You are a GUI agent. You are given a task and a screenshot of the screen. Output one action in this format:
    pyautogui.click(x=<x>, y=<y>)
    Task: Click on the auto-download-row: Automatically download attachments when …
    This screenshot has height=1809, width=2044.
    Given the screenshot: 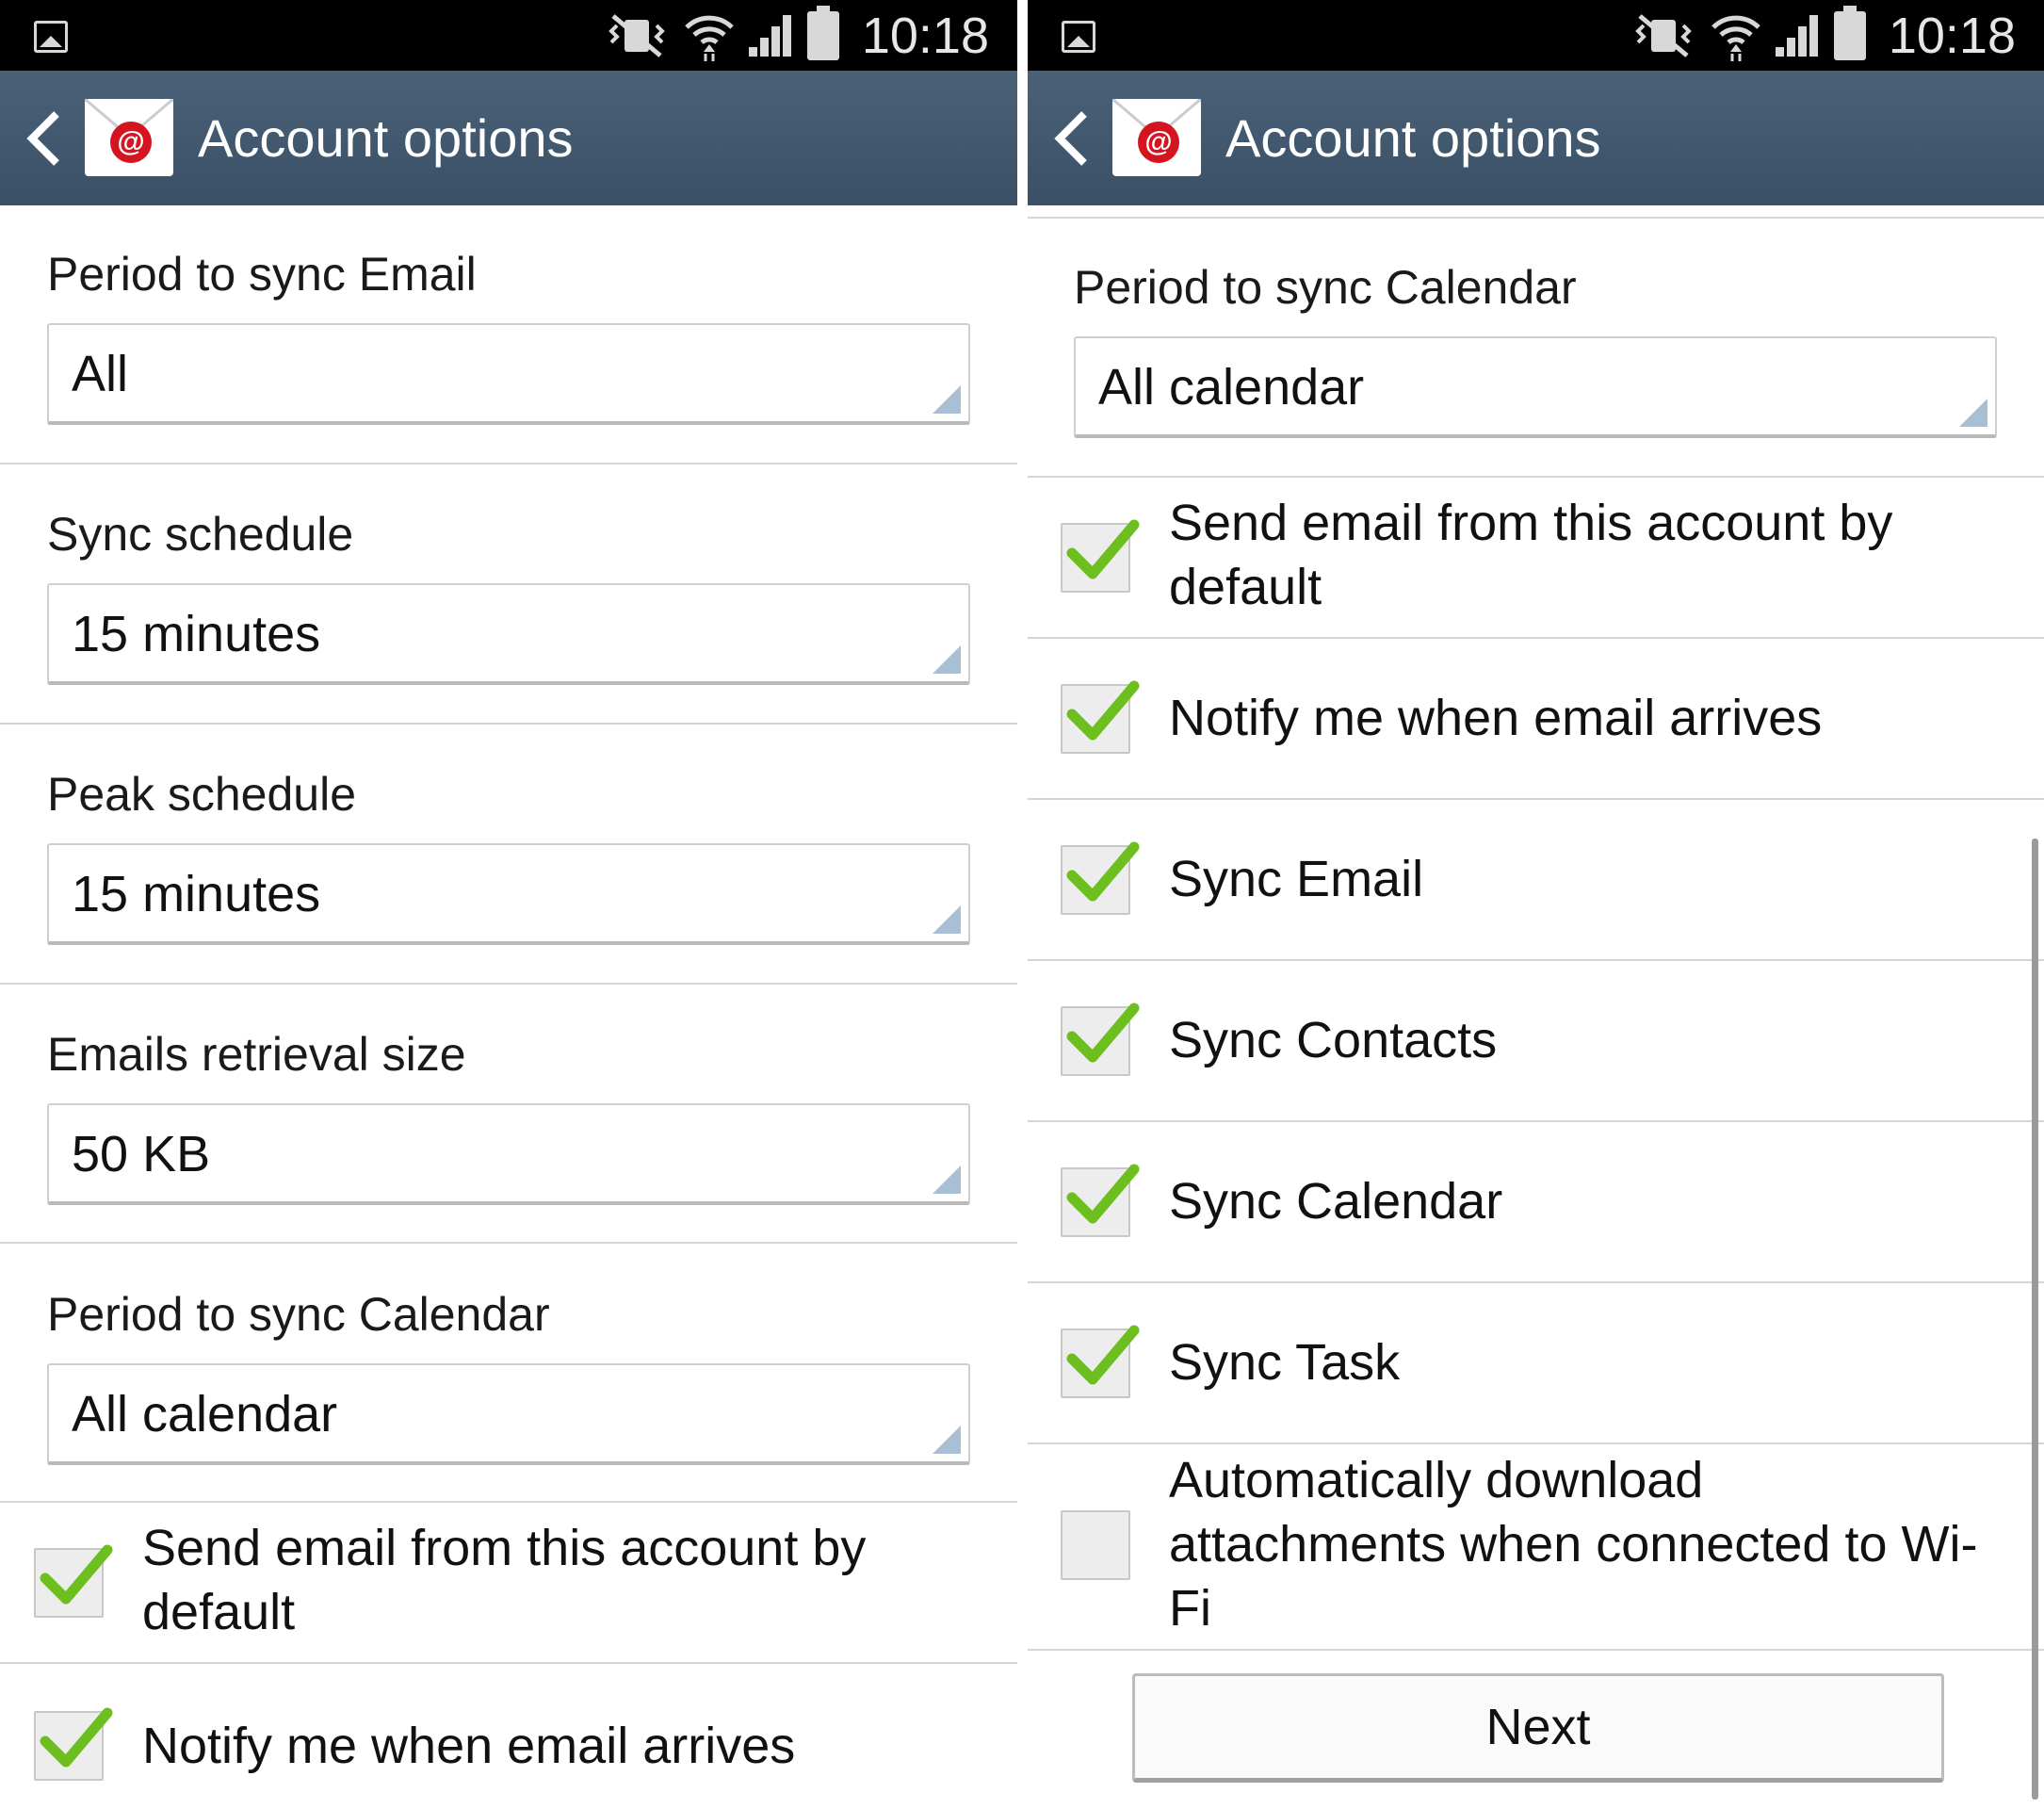 What is the action you would take?
    pyautogui.click(x=1536, y=1547)
    